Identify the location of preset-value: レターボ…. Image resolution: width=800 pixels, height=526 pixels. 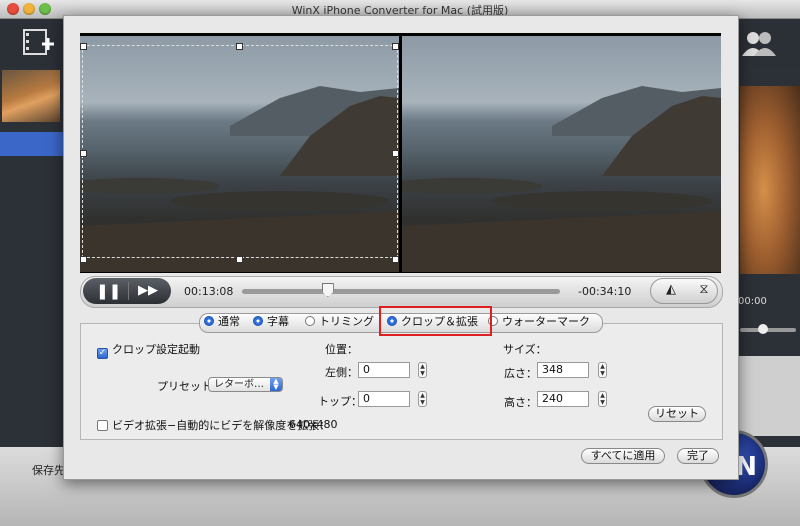
(239, 384).